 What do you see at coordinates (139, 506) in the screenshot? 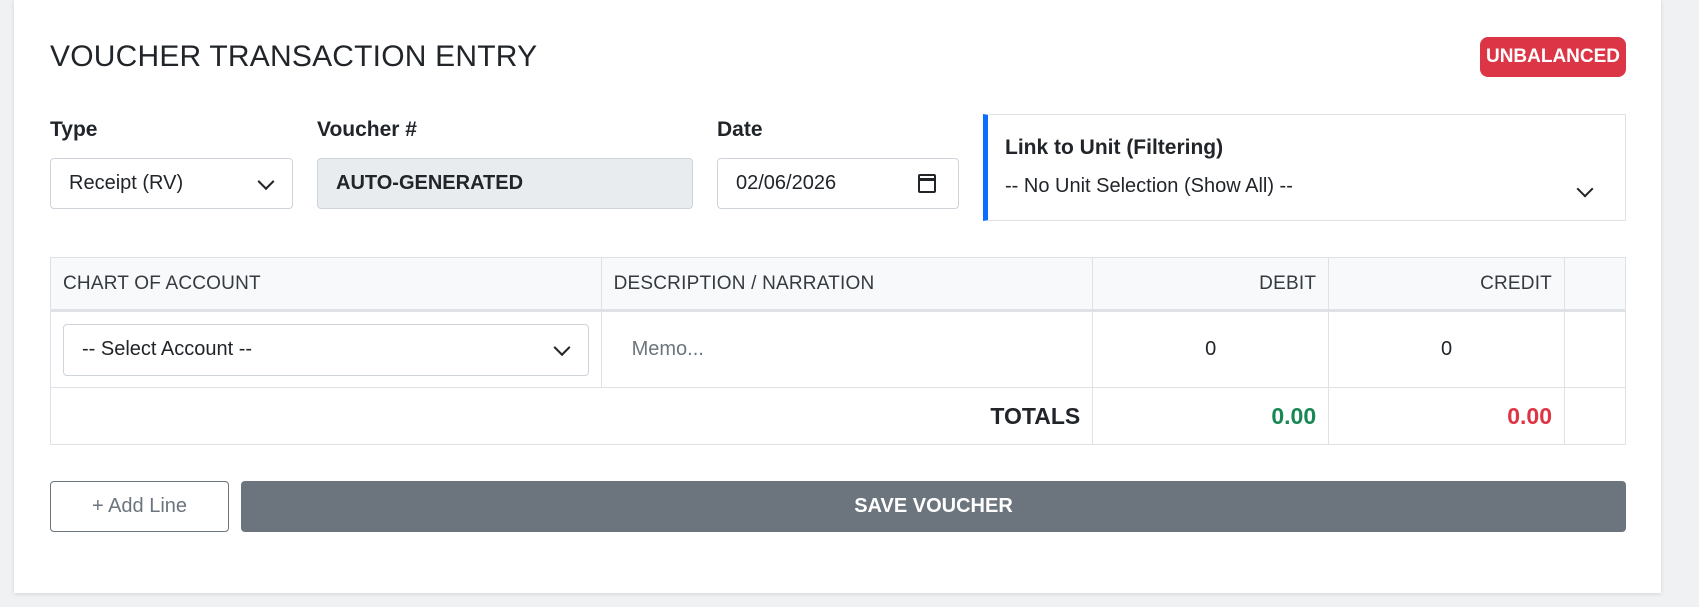
I see `add-line-button: + Add Line` at bounding box center [139, 506].